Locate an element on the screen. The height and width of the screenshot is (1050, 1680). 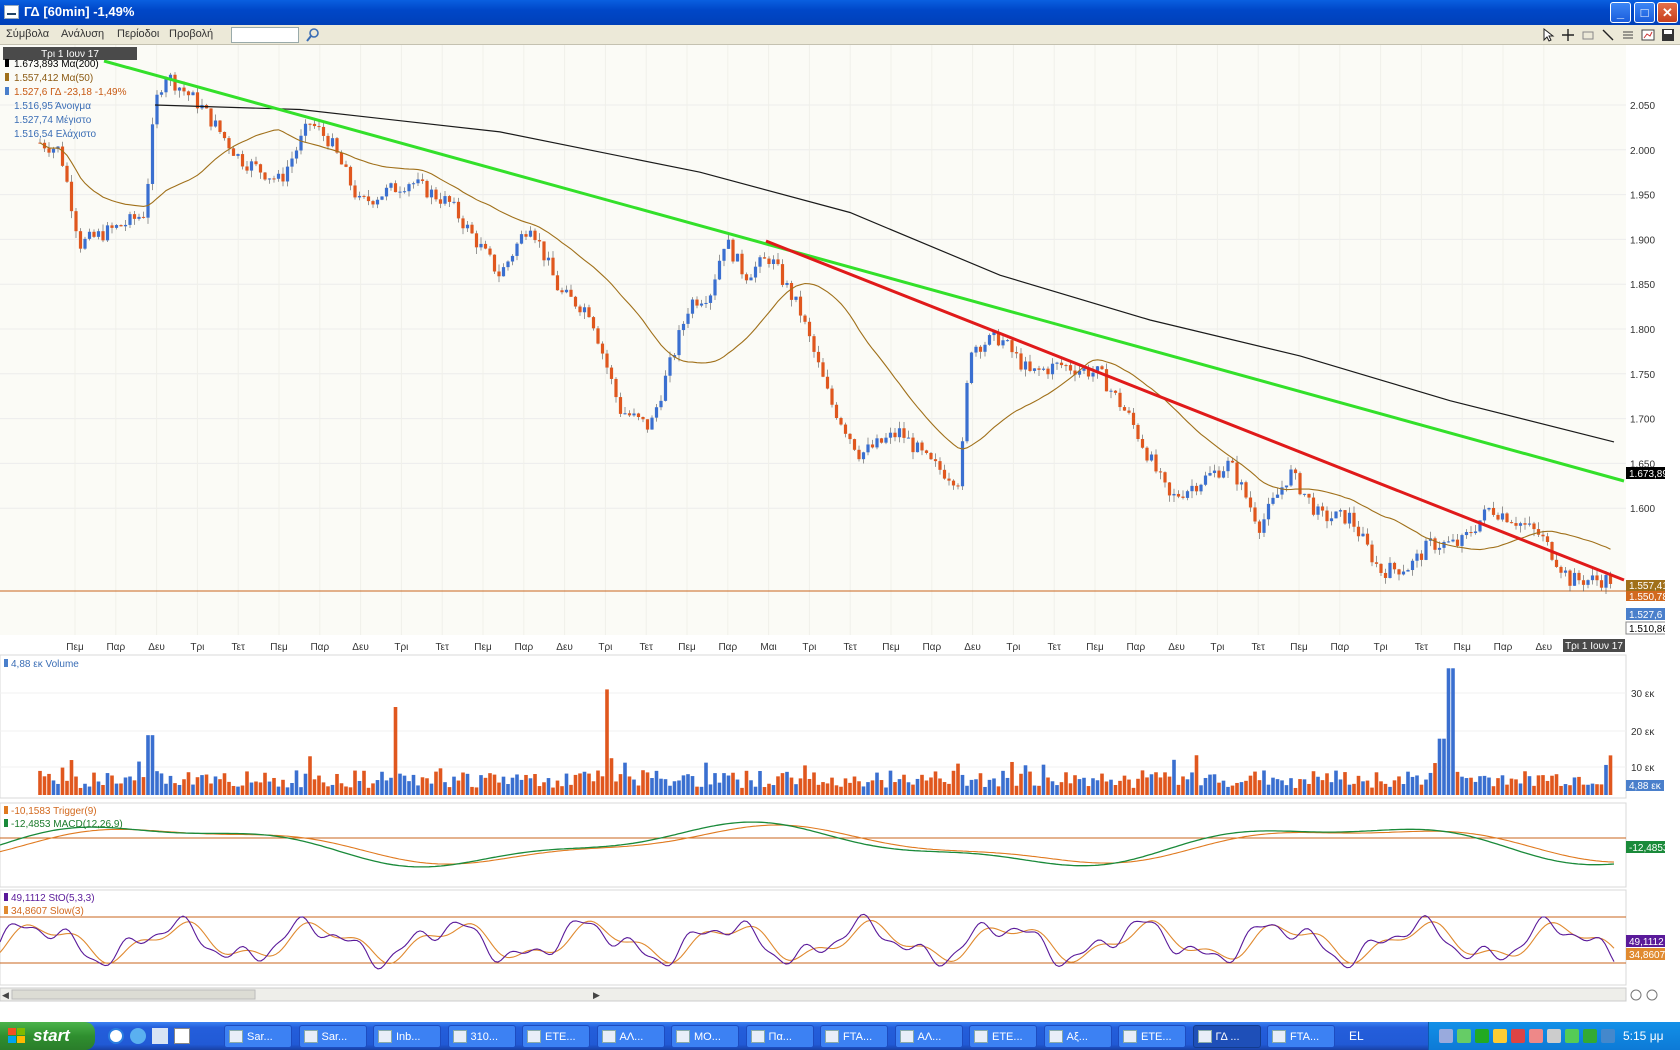
line-tool-icon is located at coordinates (1608, 35).